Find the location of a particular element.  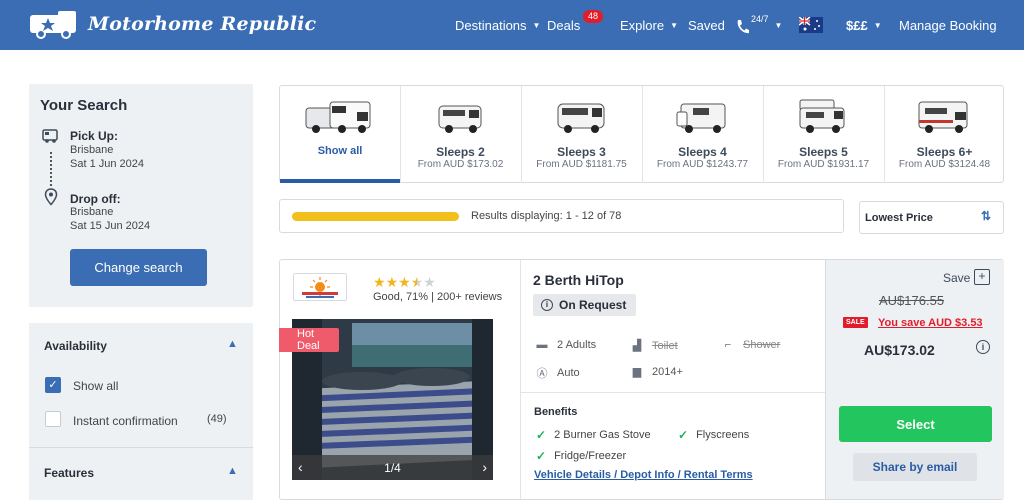

logo-text: Motorhome Republic is located at coordinates (202, 24).